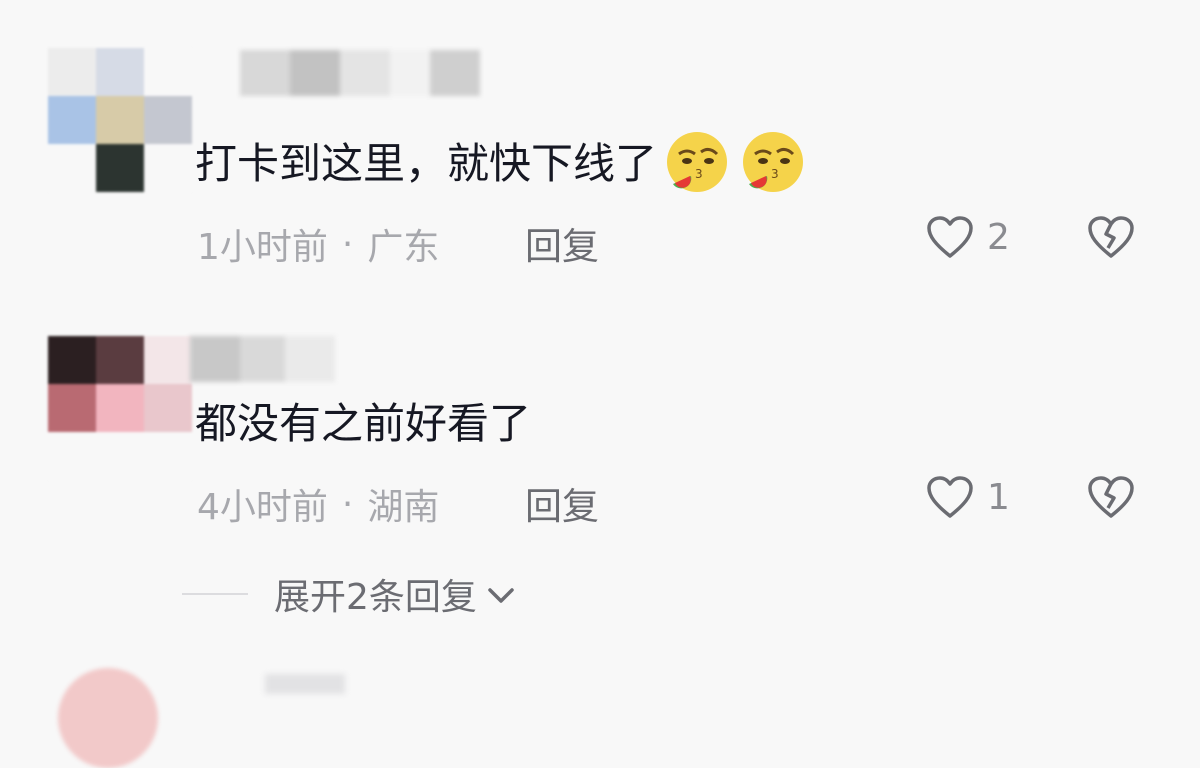  I want to click on comment-text-content: 都没有之前好看了, so click(363, 423).